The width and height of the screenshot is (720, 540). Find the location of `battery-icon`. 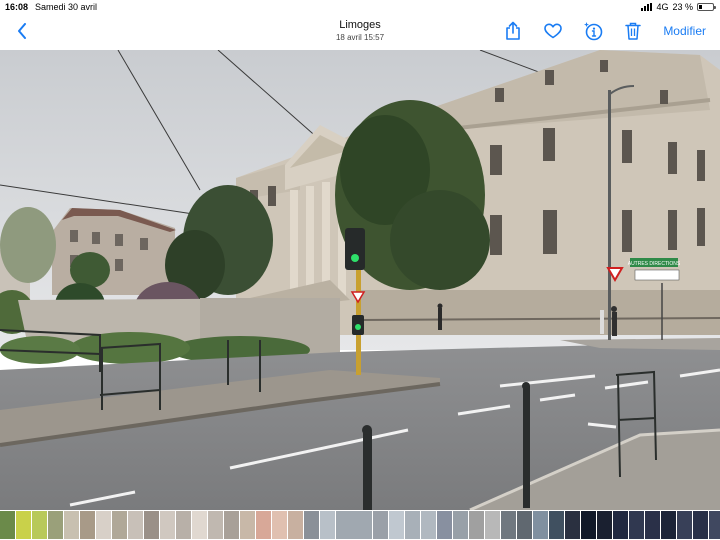

battery-icon is located at coordinates (706, 7).